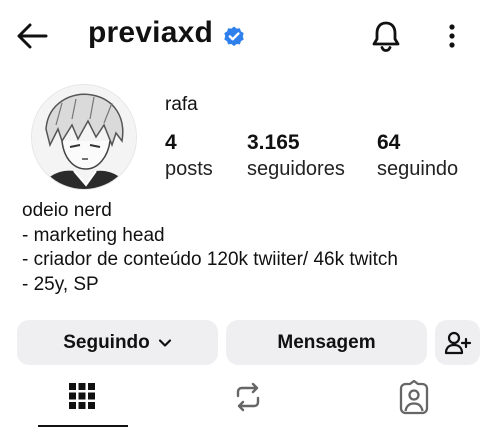  Describe the element at coordinates (189, 169) in the screenshot. I see `posts-label: posts` at that location.